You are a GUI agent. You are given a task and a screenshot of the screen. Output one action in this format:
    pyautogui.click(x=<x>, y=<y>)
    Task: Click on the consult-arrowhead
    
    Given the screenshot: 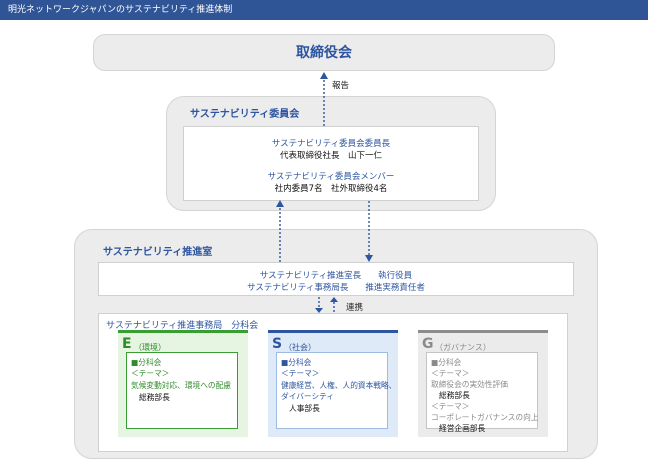 What is the action you would take?
    pyautogui.click(x=280, y=203)
    